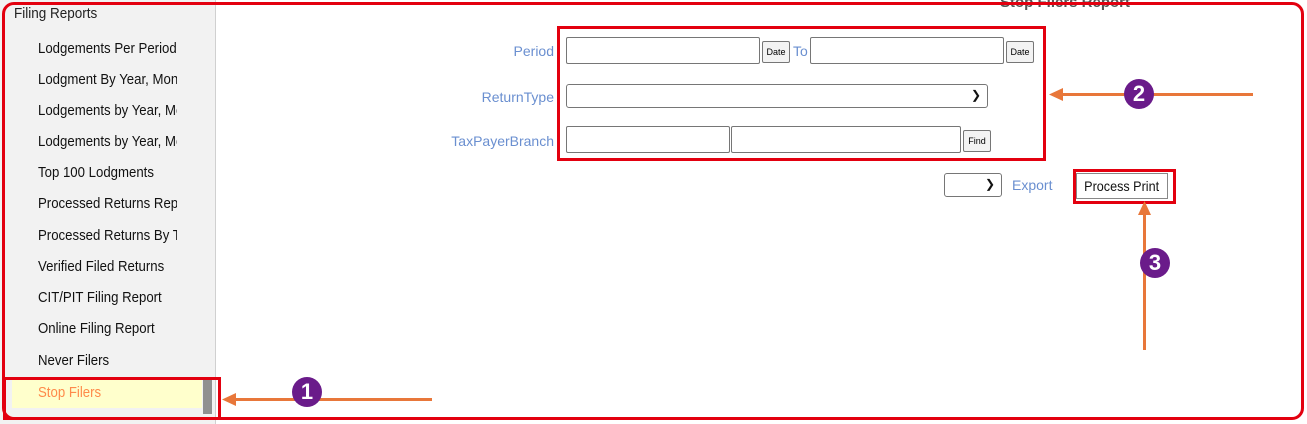 This screenshot has height=424, width=1307. Describe the element at coordinates (229, 399) in the screenshot. I see `annotation-arrow-1-head` at that location.